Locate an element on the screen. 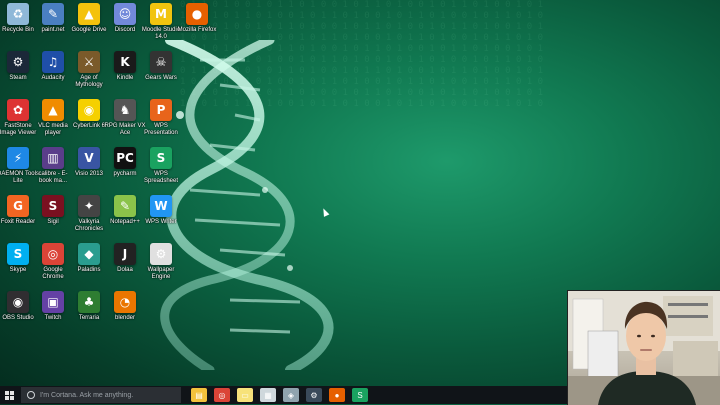 The width and height of the screenshot is (720, 405). firefox-icon: ● is located at coordinates (197, 14).